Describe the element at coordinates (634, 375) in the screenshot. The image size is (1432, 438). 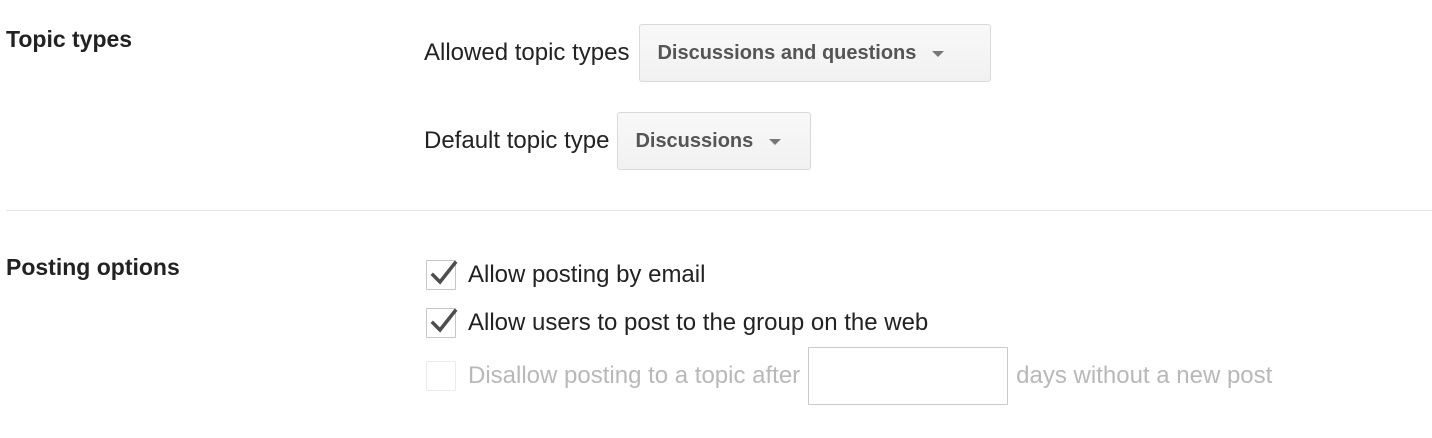
I see `disallow-posting-label: Disallow posting to a topic after` at that location.